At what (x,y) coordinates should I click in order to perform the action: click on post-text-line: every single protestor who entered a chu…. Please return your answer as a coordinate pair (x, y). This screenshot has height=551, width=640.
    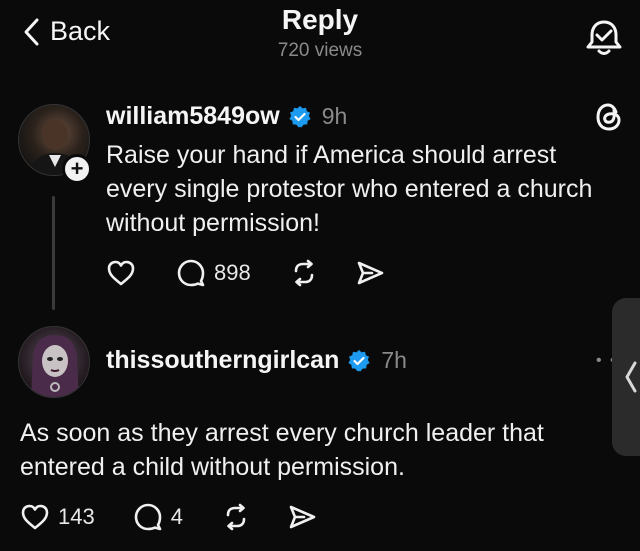
    Looking at the image, I should click on (349, 189).